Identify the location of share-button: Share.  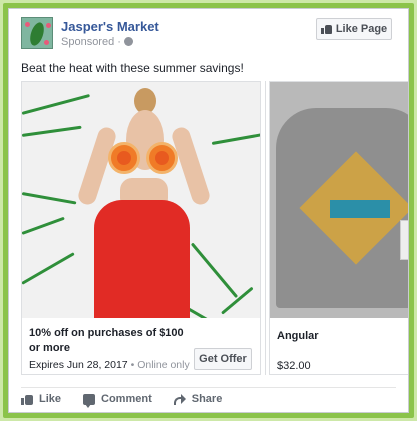
(198, 399).